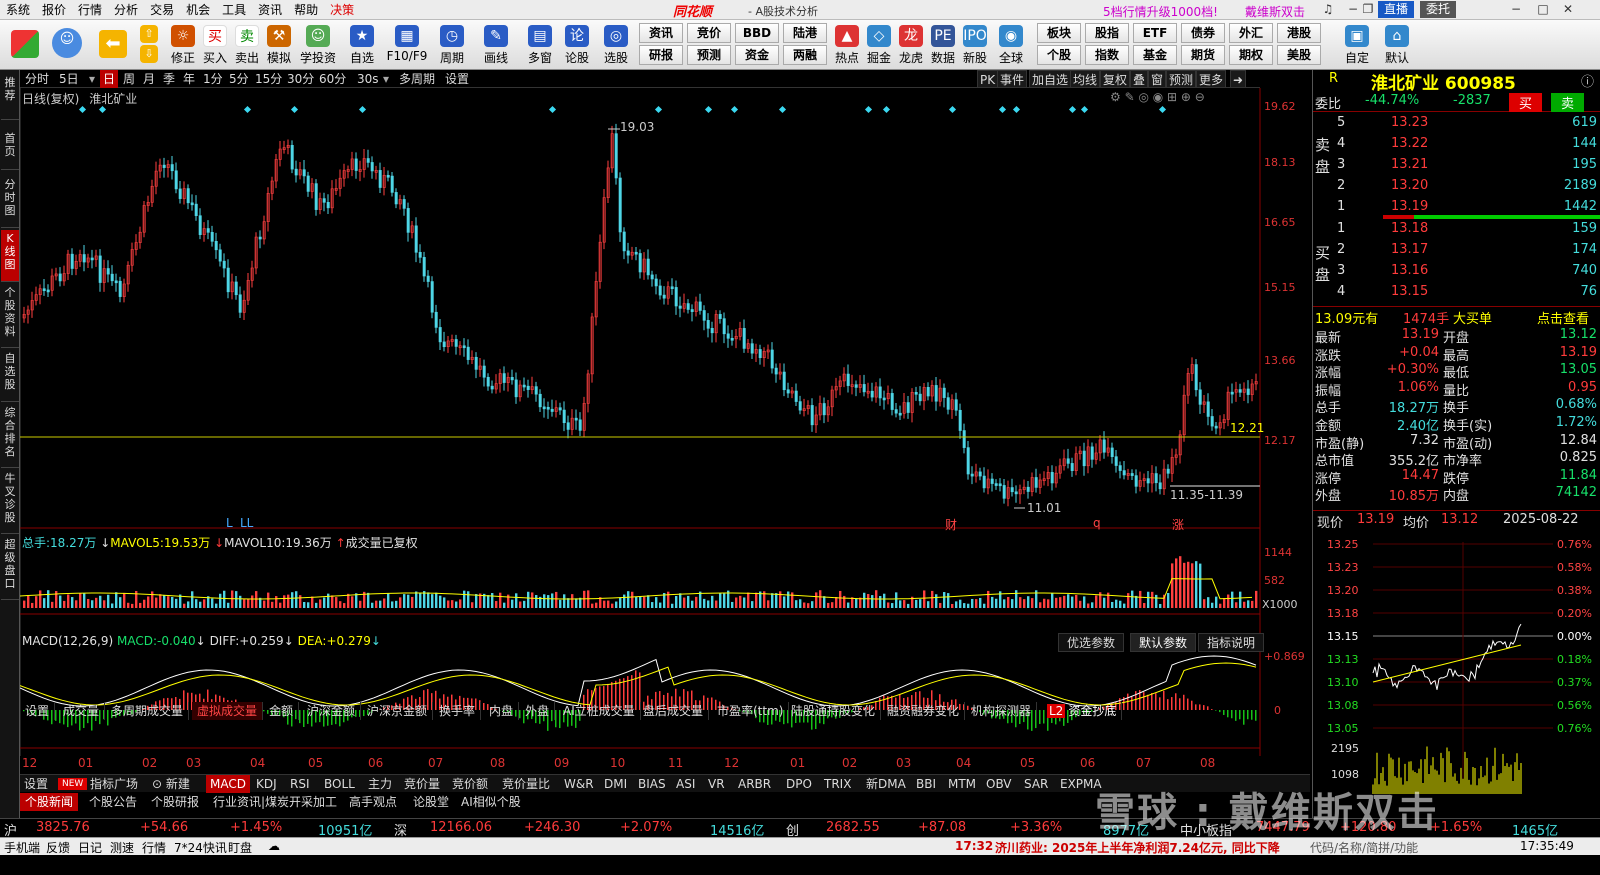 This screenshot has height=875, width=1600. I want to click on ask-row: 3 13.21 195, so click(1456, 166).